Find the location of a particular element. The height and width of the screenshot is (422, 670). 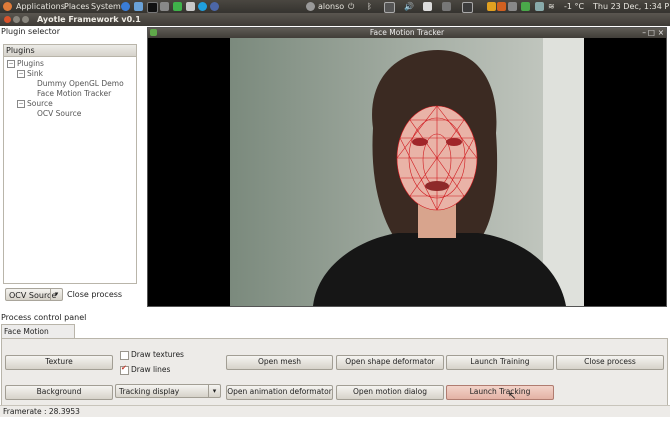

screenshot-icon is located at coordinates (164, 6).